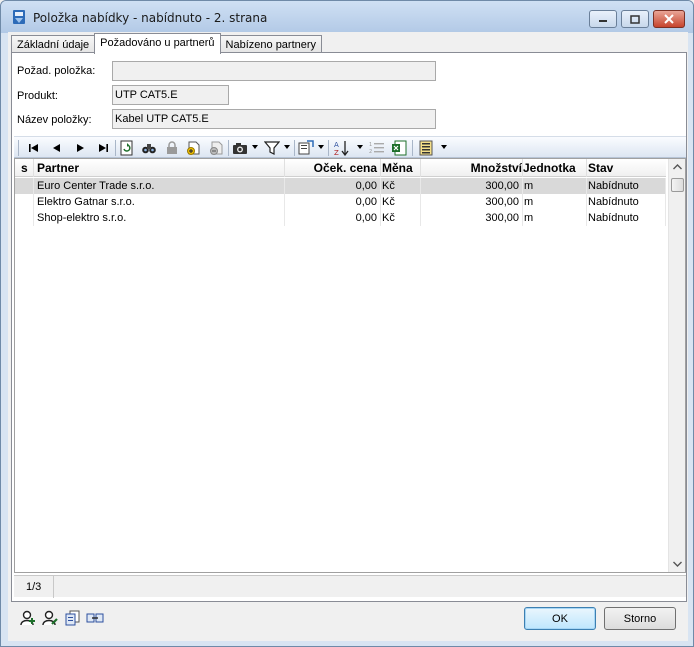 Image resolution: width=694 pixels, height=647 pixels. Describe the element at coordinates (272, 148) in the screenshot. I see `filter-icon` at that location.